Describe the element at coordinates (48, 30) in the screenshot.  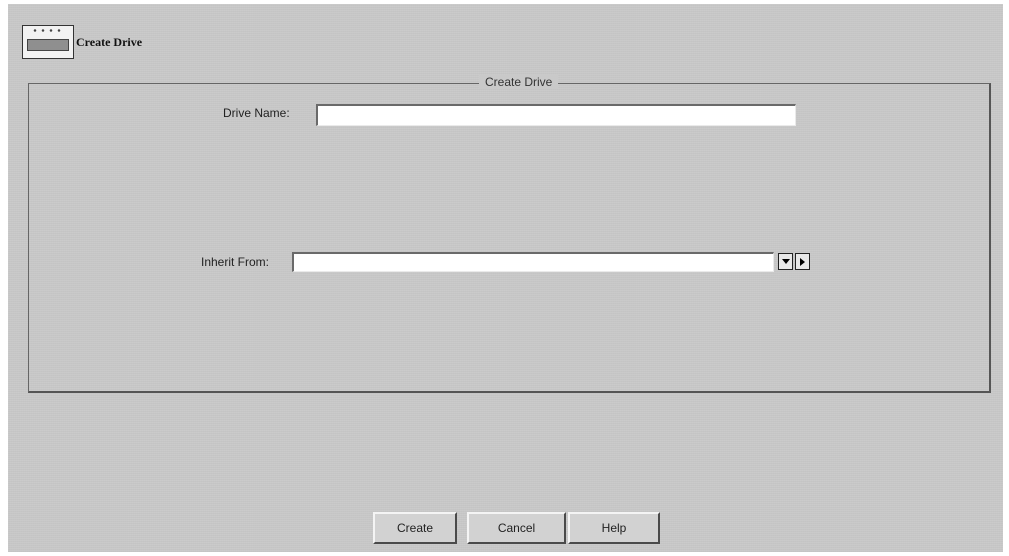
I see `drive-icon-dots` at that location.